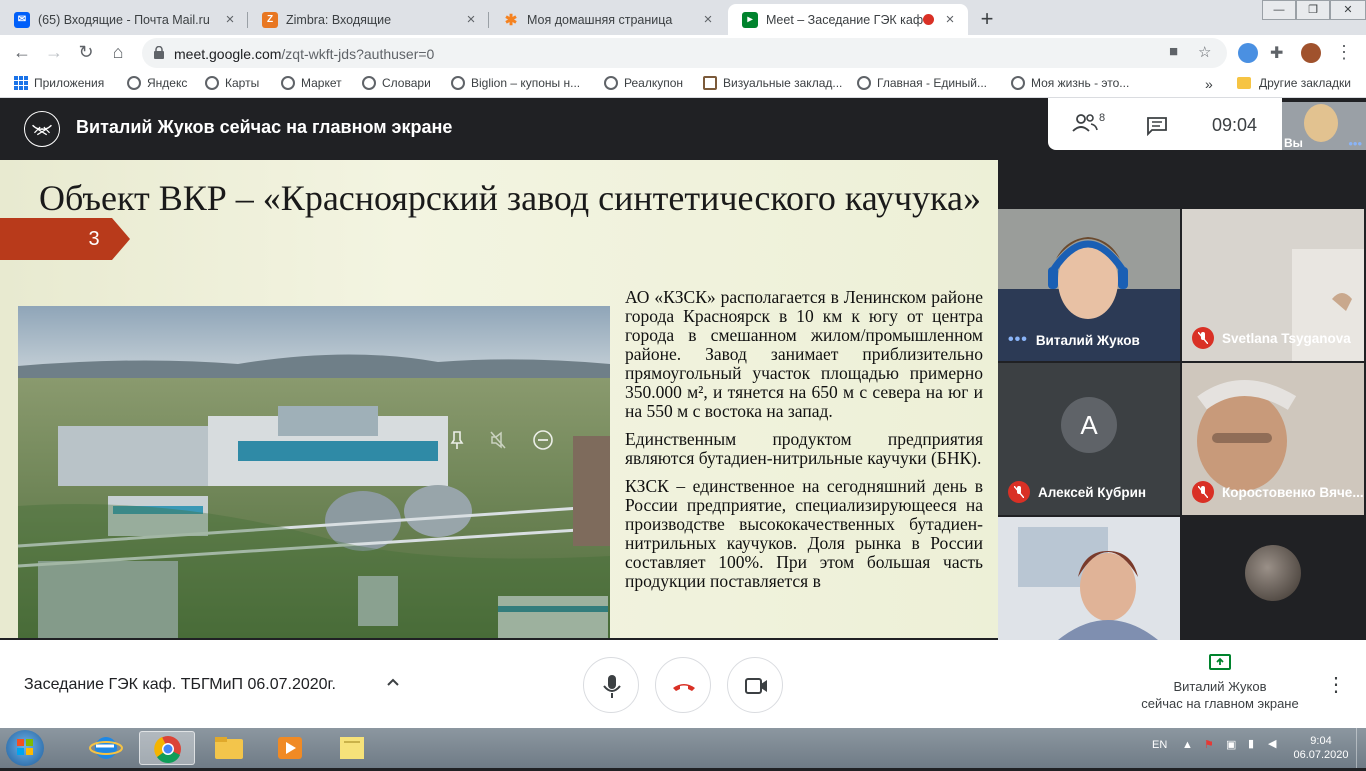 The width and height of the screenshot is (1366, 771). What do you see at coordinates (1355, 143) in the screenshot?
I see `audio-dots-icon: •••` at bounding box center [1355, 143].